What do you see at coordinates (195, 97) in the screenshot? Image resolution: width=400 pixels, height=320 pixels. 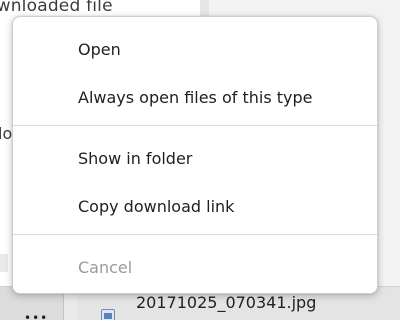 I see `menu-item-always-open: Always open files of this type` at bounding box center [195, 97].